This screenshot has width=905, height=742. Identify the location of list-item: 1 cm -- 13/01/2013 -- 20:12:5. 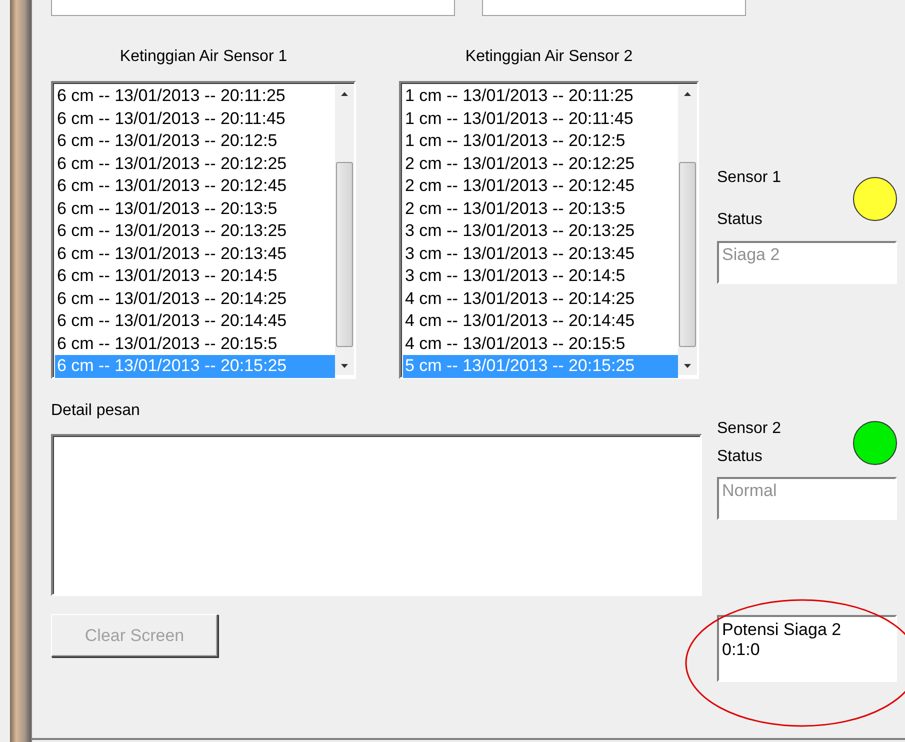
(540, 141).